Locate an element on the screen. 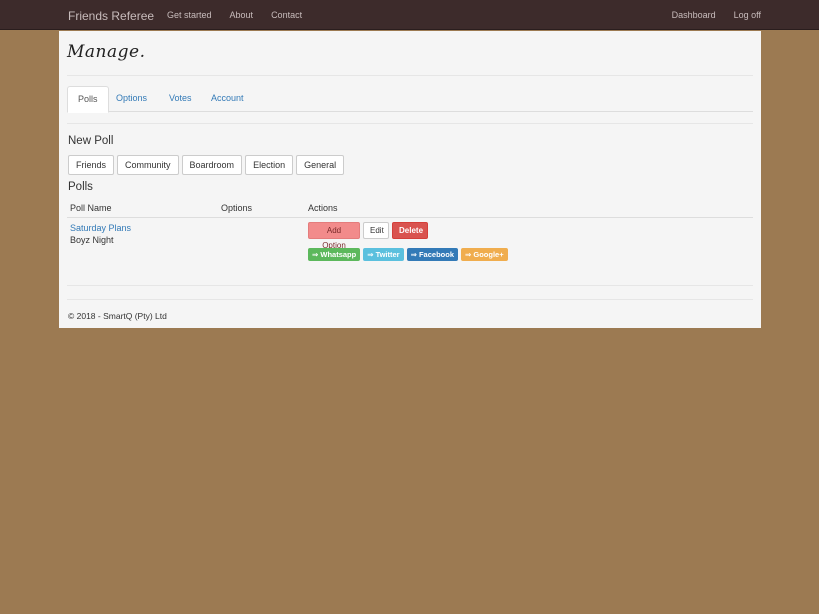  poll-actions: Add Option Edit Delete is located at coordinates (368, 236).